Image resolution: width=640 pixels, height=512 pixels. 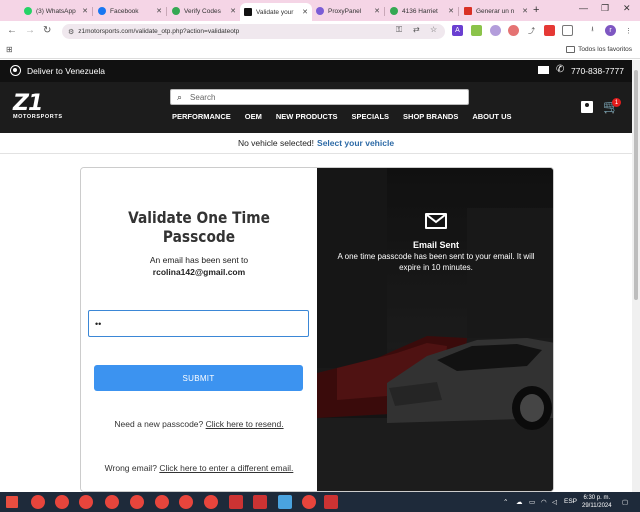 I want to click on nav-about-us: ABOUT US, so click(x=491, y=116).